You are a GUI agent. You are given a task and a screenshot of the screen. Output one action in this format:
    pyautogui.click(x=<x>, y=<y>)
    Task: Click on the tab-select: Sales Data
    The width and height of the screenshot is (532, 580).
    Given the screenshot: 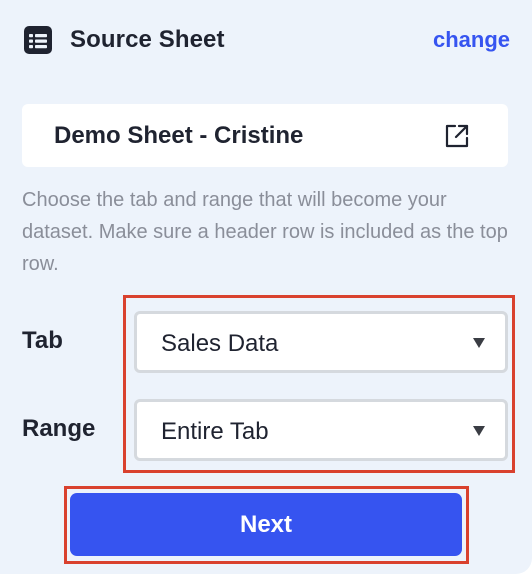 What is the action you would take?
    pyautogui.click(x=321, y=342)
    